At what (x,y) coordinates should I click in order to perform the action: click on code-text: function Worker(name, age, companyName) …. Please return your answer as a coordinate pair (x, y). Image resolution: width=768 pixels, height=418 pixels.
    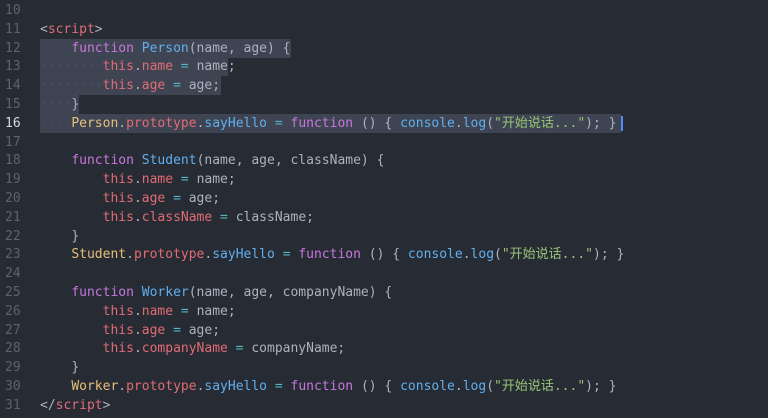
    Looking at the image, I should click on (216, 292).